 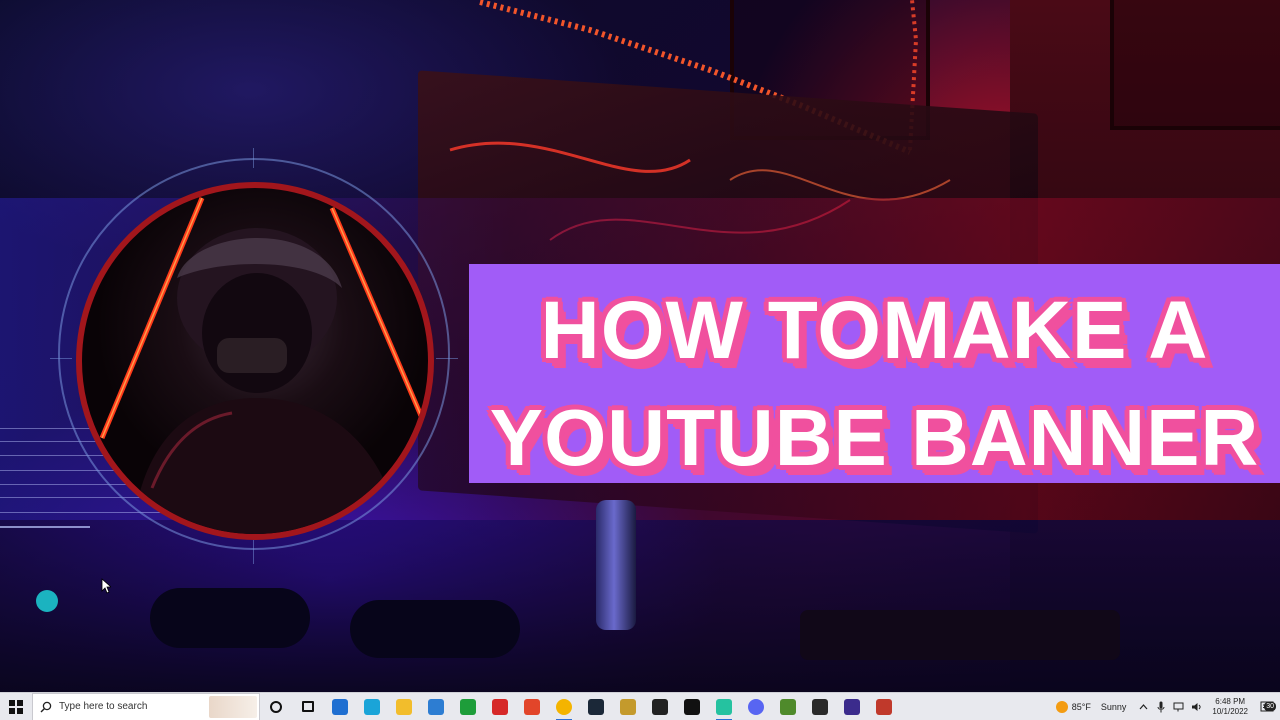 I want to click on taskbar-app-red-app, so click(x=500, y=706).